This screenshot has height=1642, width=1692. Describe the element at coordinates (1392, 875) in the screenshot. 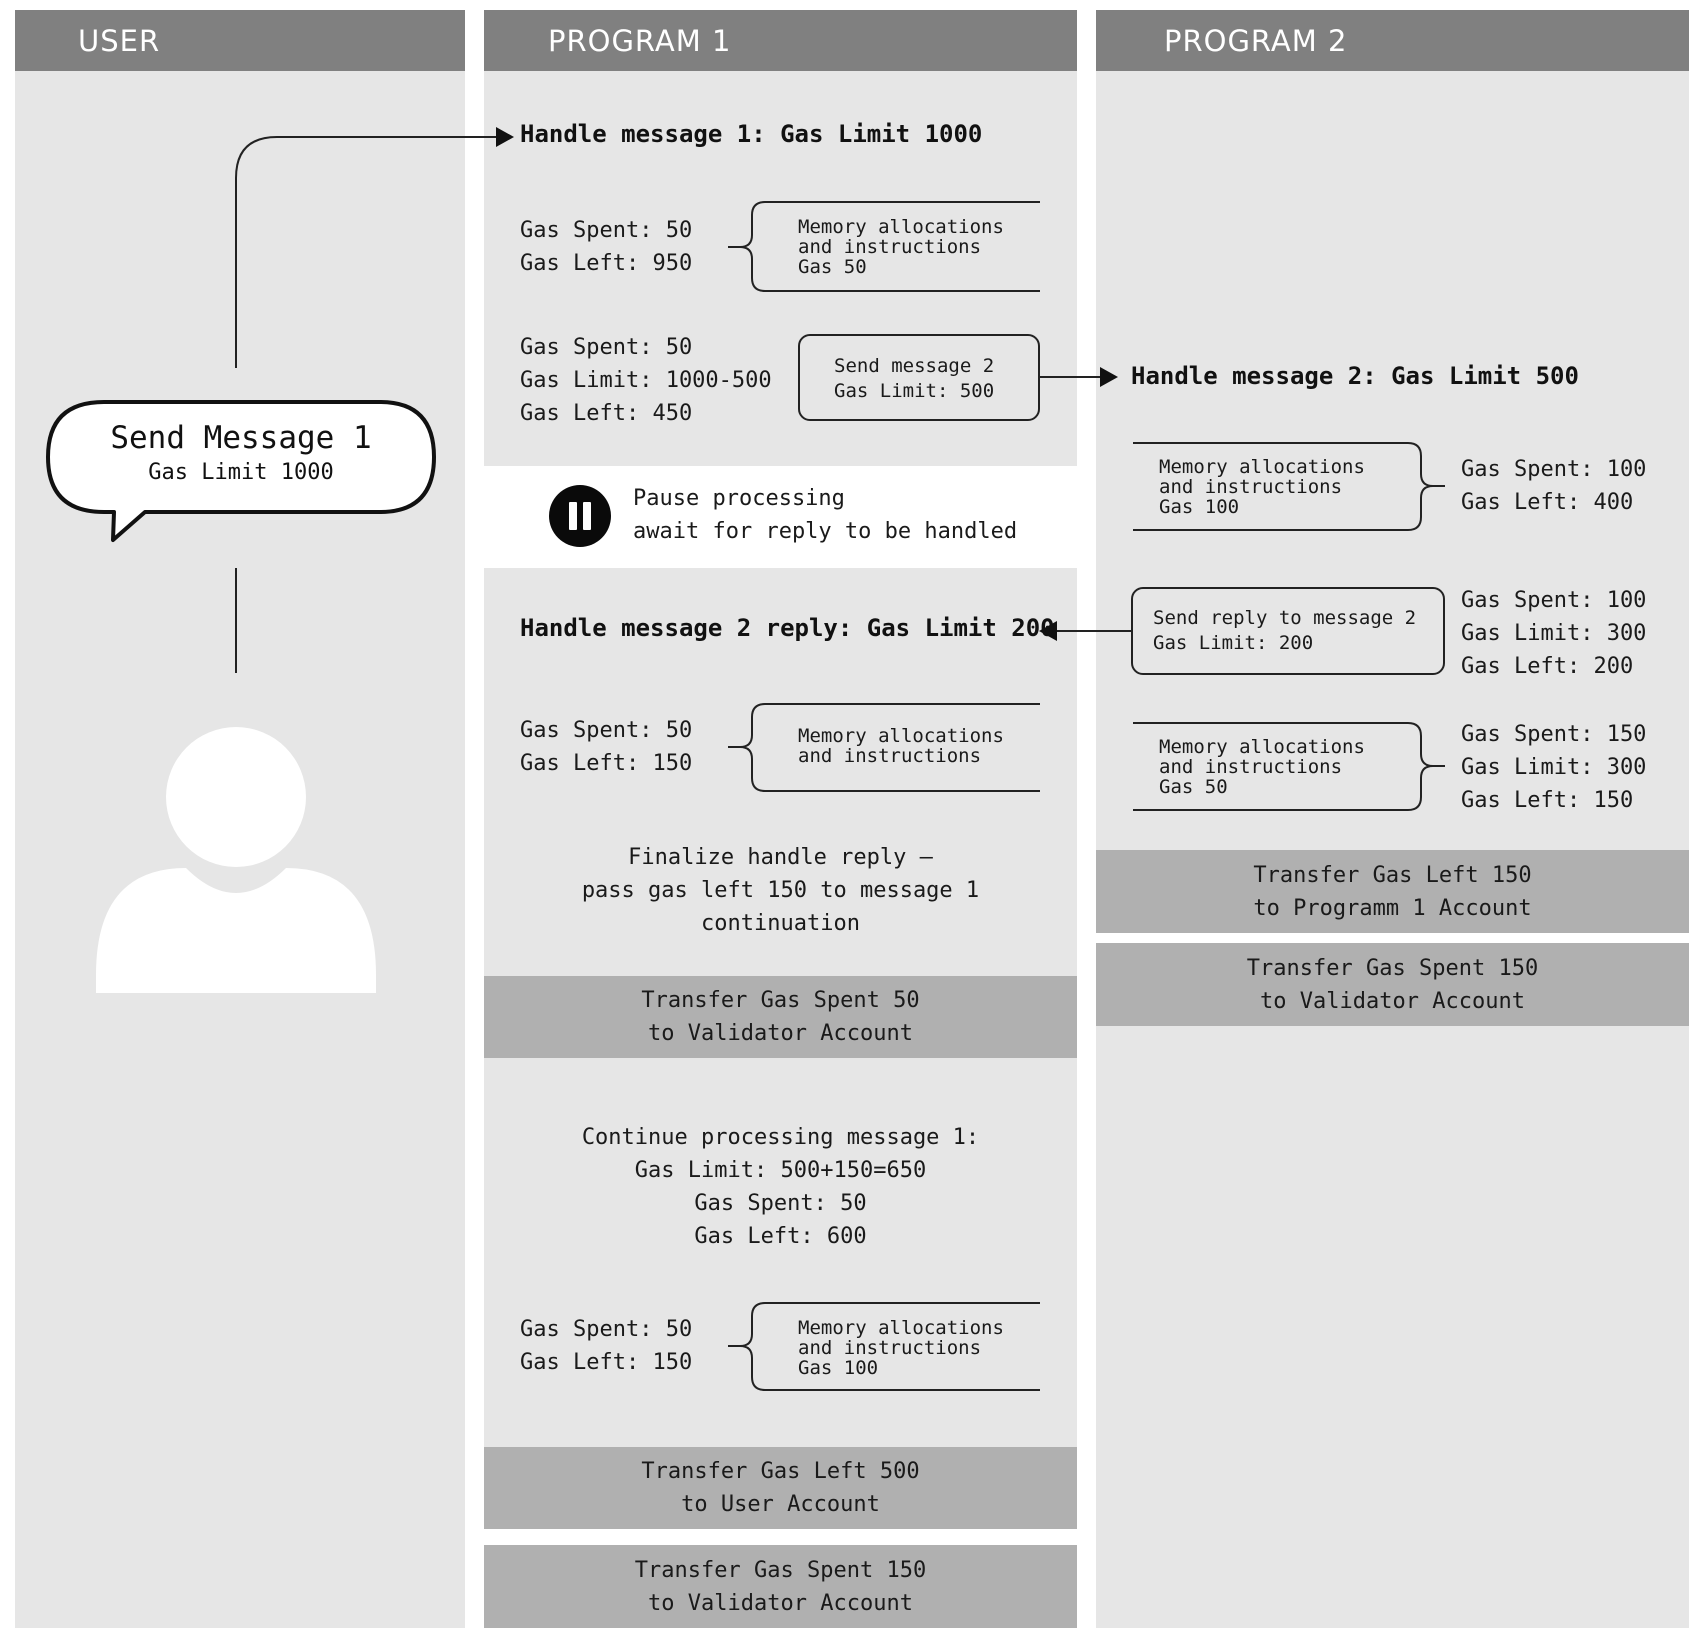

I see `transfer-line: Transfer Gas Left 150` at that location.